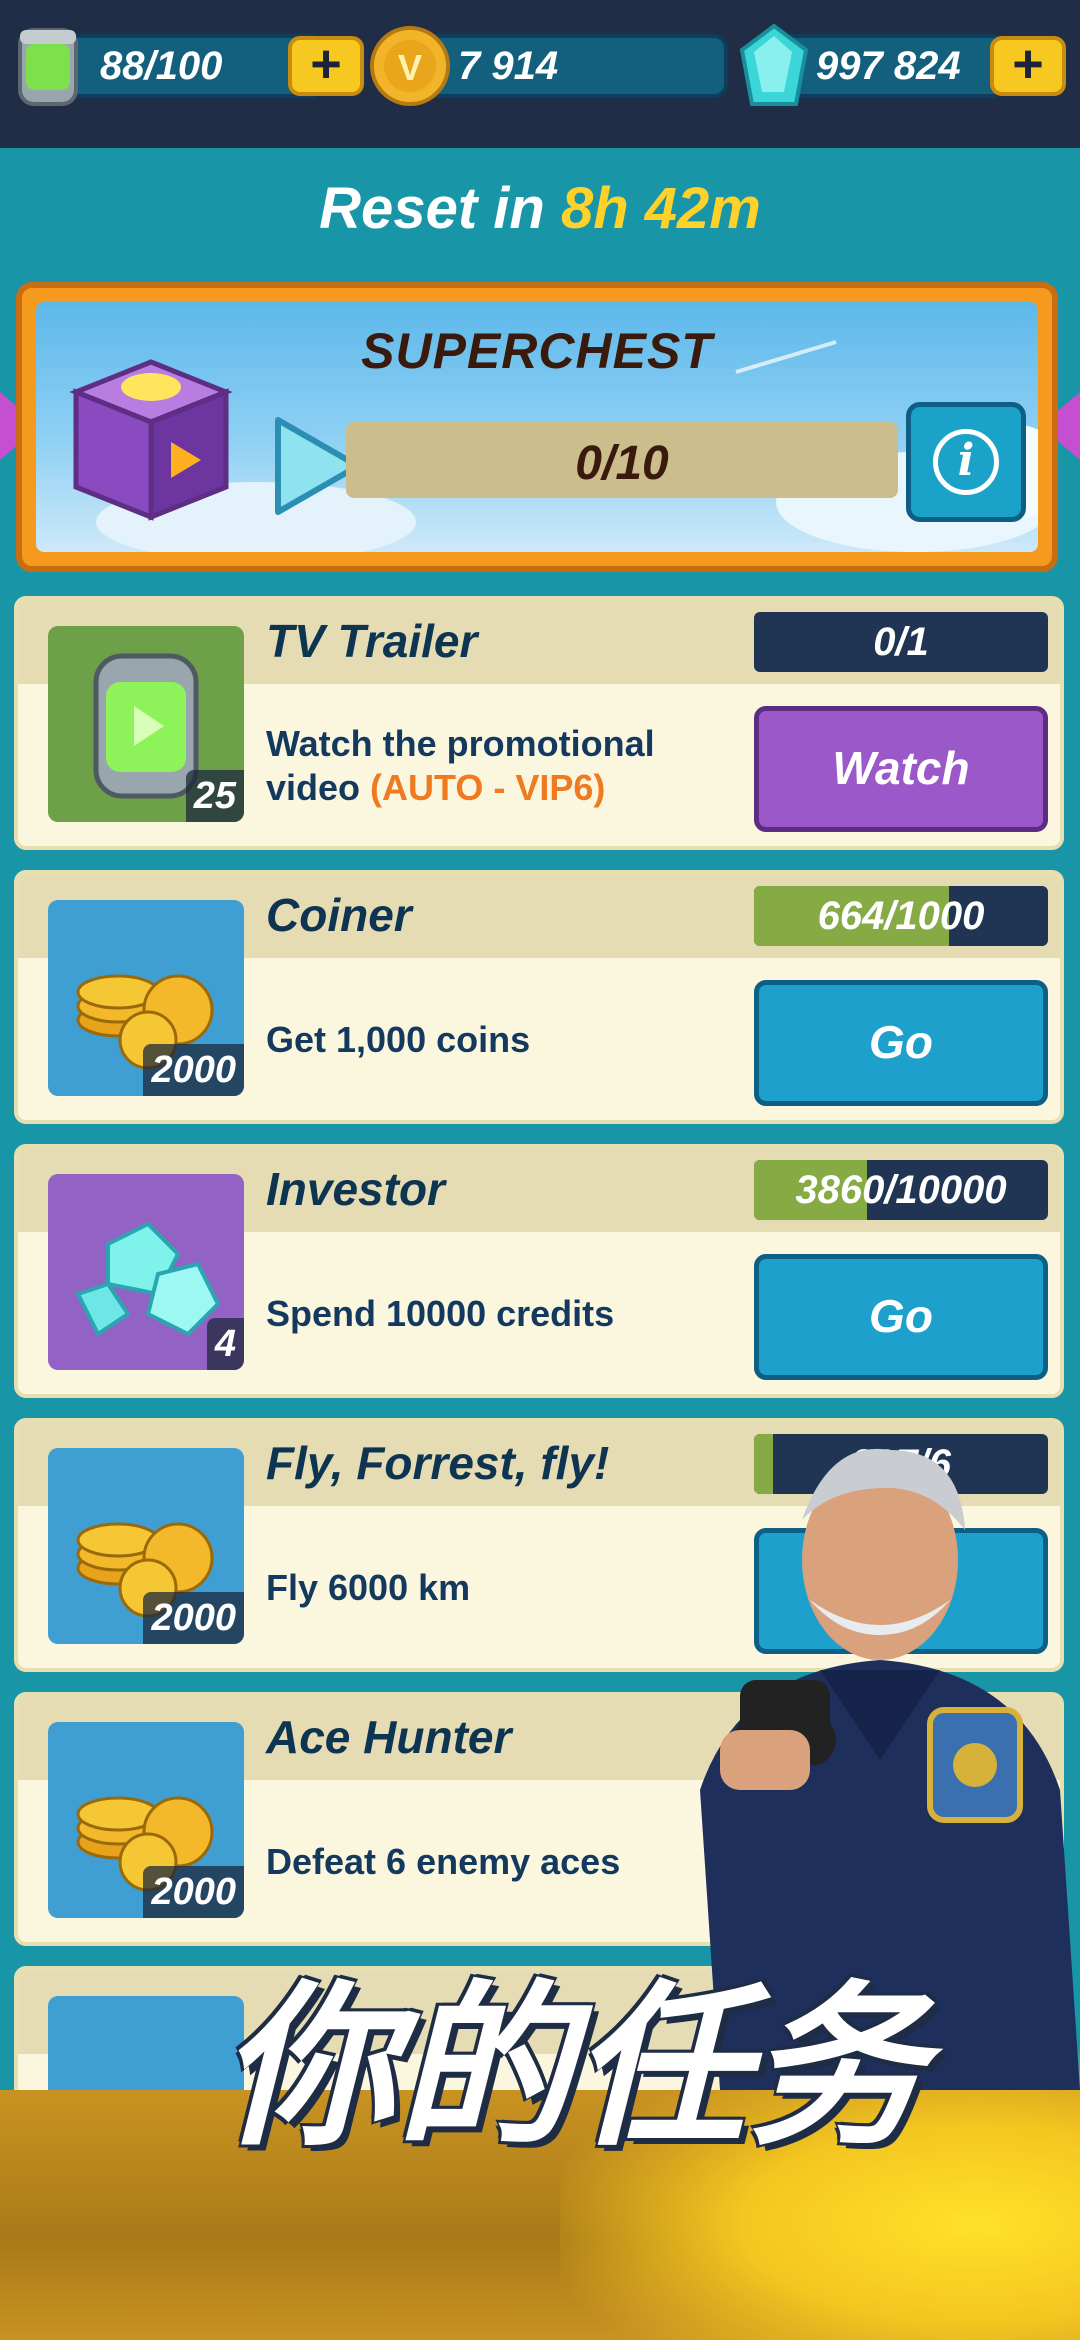 The width and height of the screenshot is (1080, 2340). I want to click on coin-value: 7 914, so click(508, 66).